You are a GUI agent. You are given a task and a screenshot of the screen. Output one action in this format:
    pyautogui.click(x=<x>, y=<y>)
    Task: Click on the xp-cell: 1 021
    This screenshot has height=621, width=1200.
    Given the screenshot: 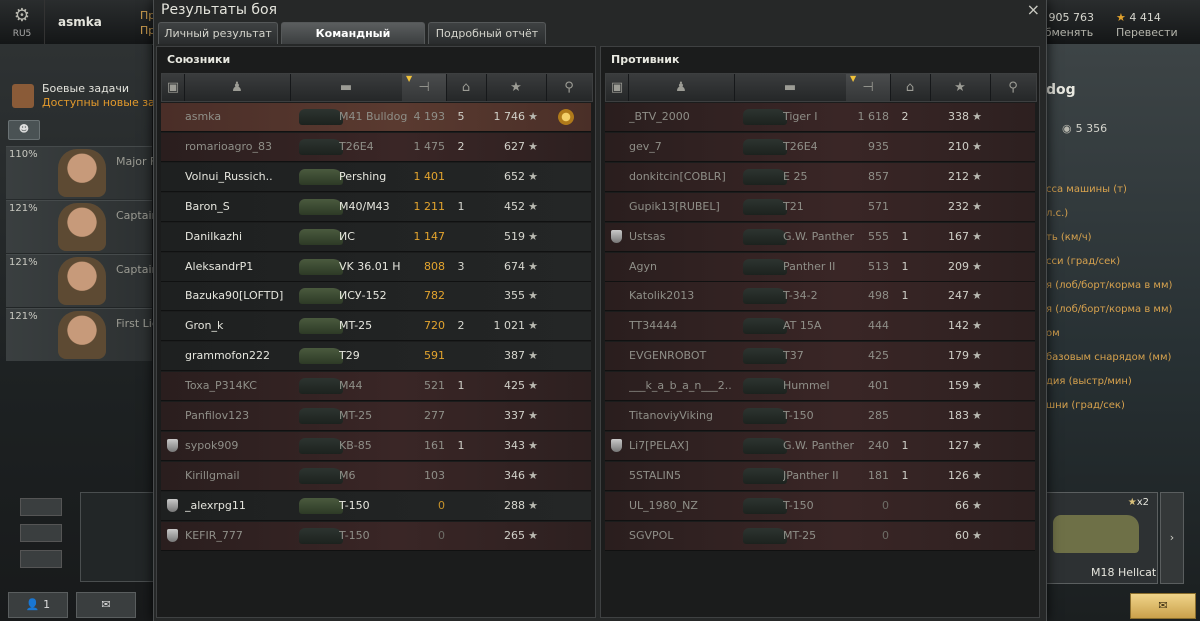 What is the action you would take?
    pyautogui.click(x=509, y=326)
    